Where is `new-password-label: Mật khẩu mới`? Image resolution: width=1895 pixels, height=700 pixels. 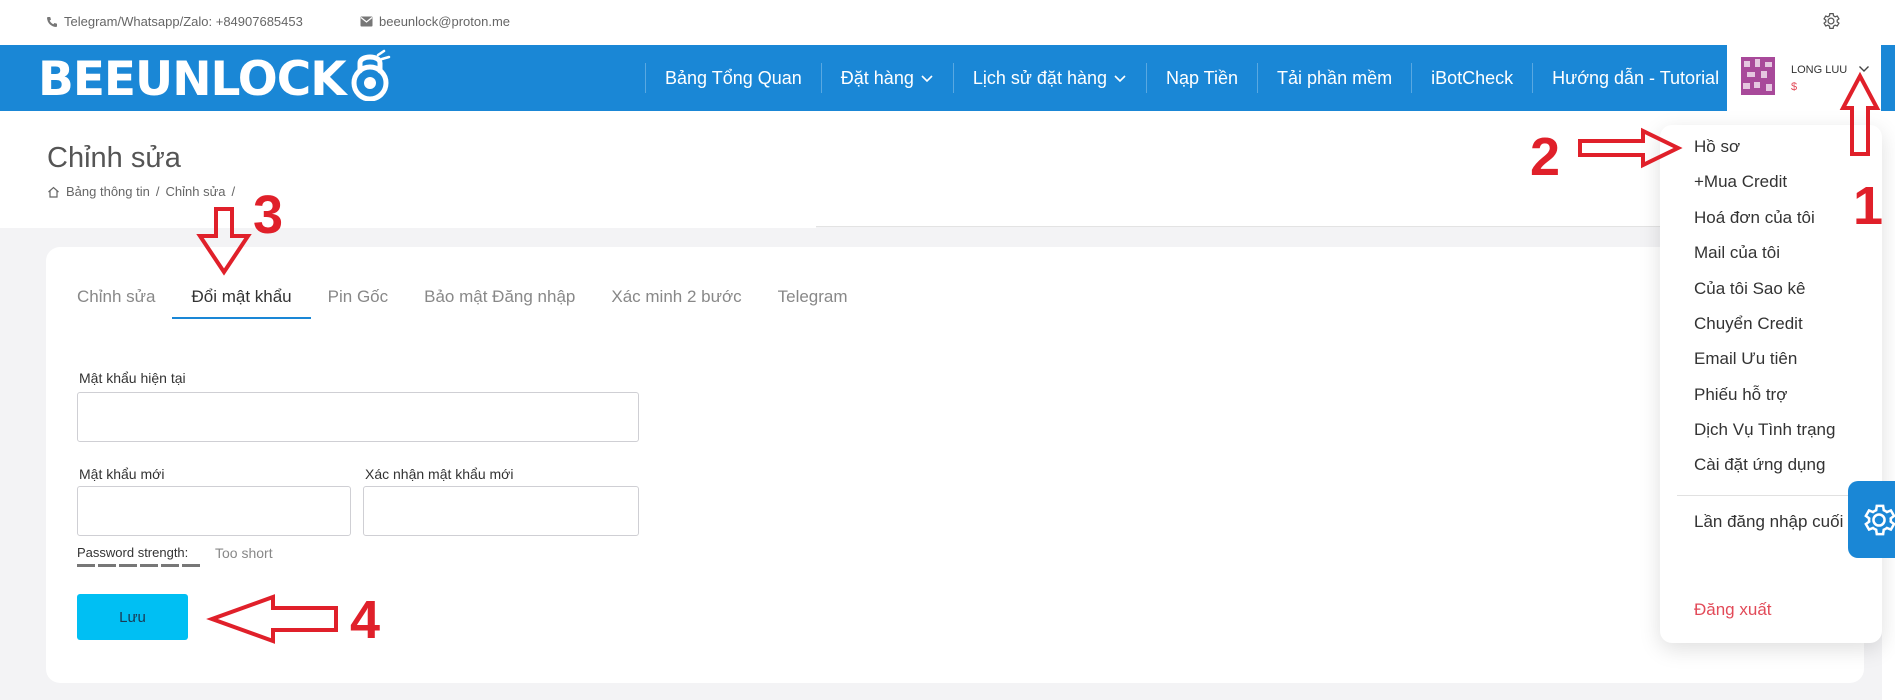
new-password-label: Mật khẩu mới is located at coordinates (122, 474).